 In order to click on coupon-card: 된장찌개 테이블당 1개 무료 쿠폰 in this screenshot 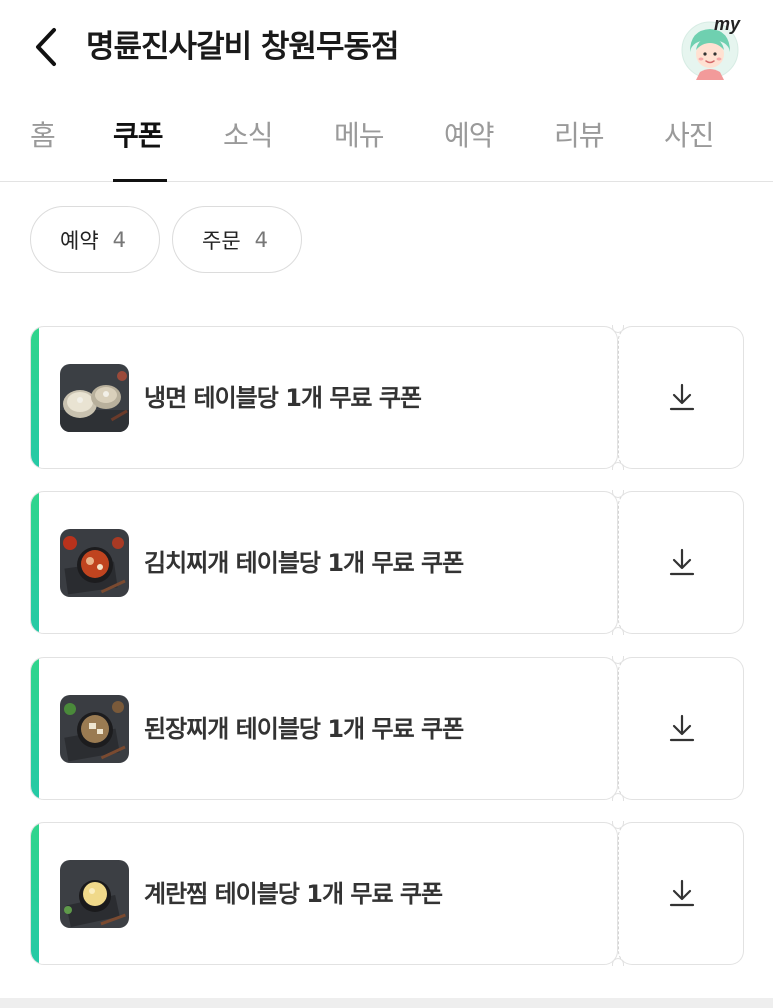, I will do `click(387, 728)`.